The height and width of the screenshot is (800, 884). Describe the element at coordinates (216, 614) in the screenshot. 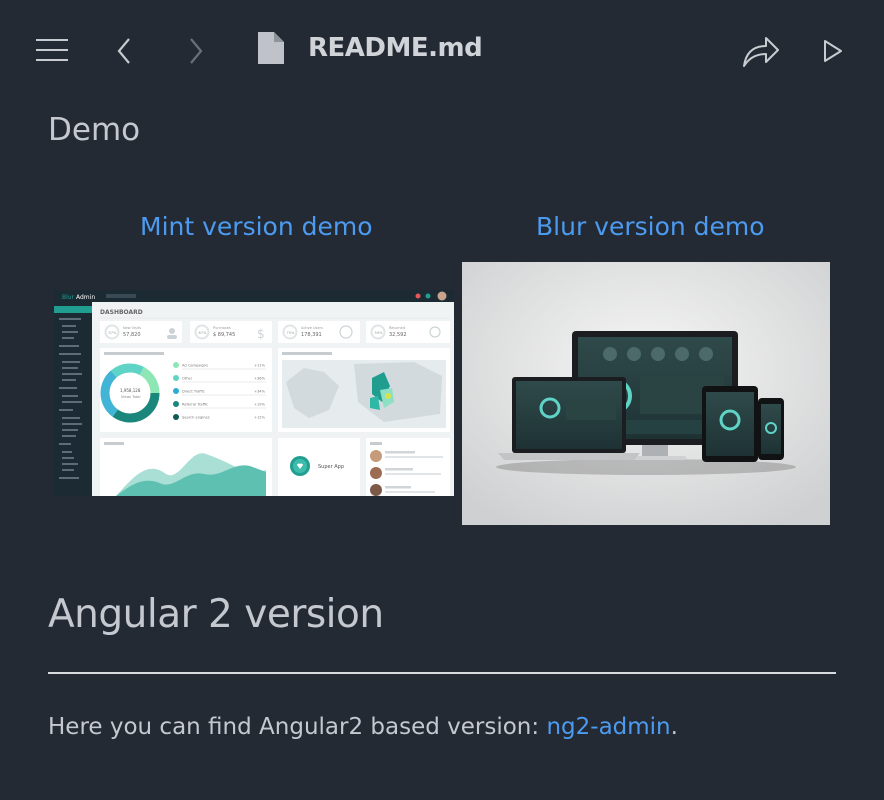

I see `angular-heading: Angular 2 version` at that location.